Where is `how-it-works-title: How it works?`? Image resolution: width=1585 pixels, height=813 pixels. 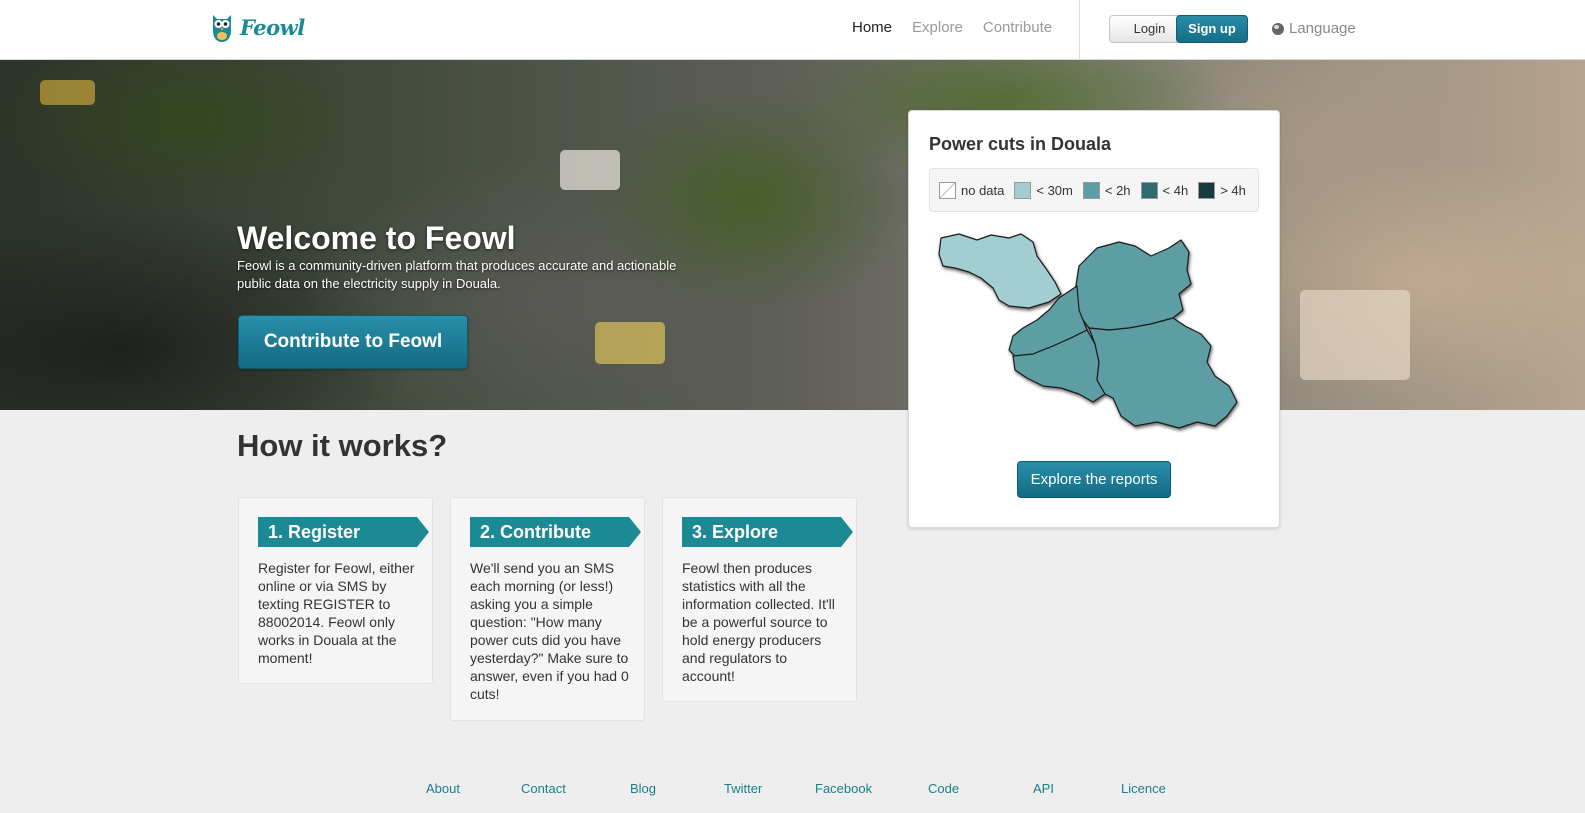
how-it-works-title: How it works? is located at coordinates (342, 445).